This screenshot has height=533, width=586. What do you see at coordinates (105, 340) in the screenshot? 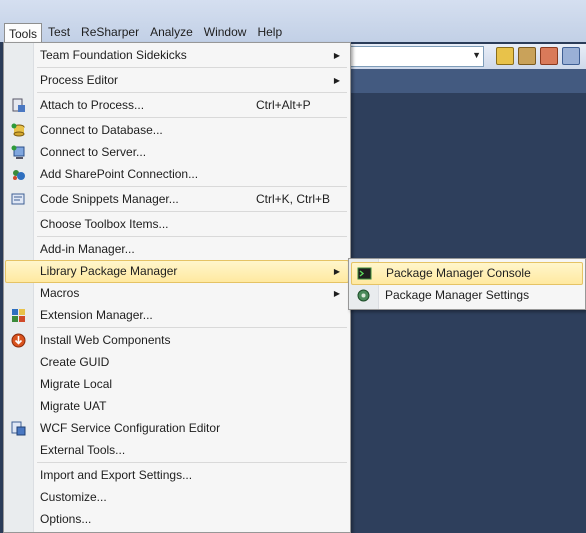
I see `menu-item-label: Install Web Components` at bounding box center [105, 340].